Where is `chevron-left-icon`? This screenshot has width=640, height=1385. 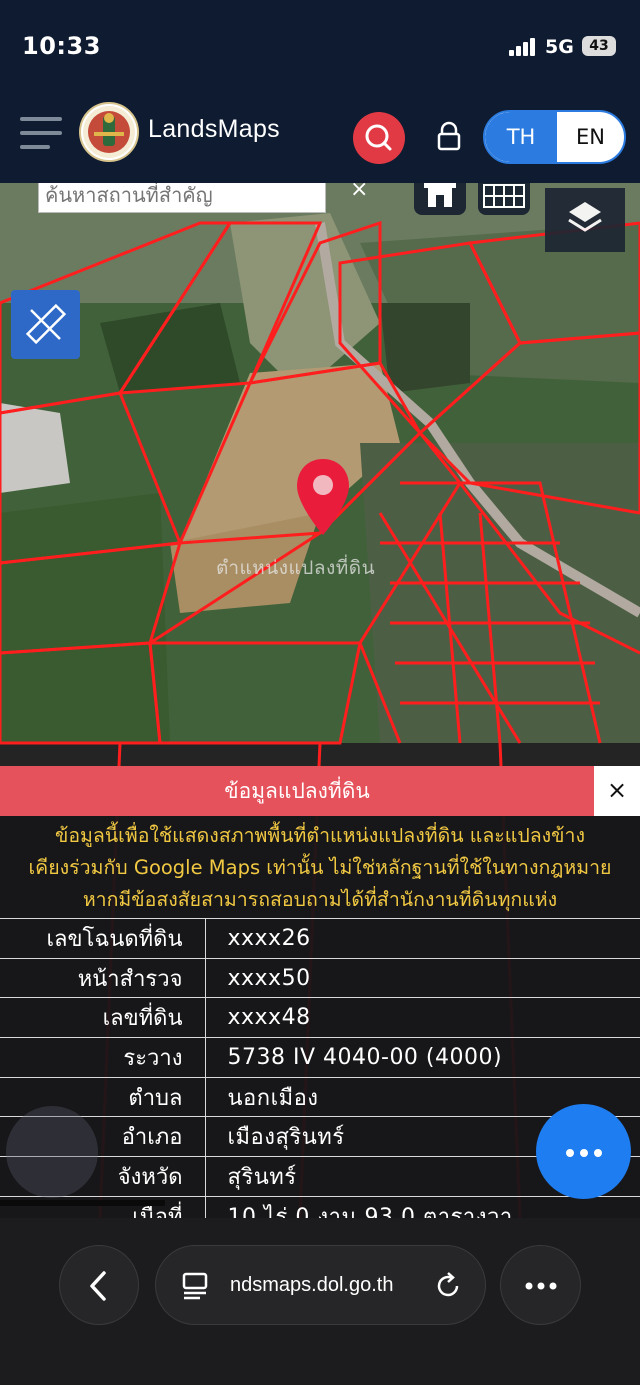 chevron-left-icon is located at coordinates (98, 1286).